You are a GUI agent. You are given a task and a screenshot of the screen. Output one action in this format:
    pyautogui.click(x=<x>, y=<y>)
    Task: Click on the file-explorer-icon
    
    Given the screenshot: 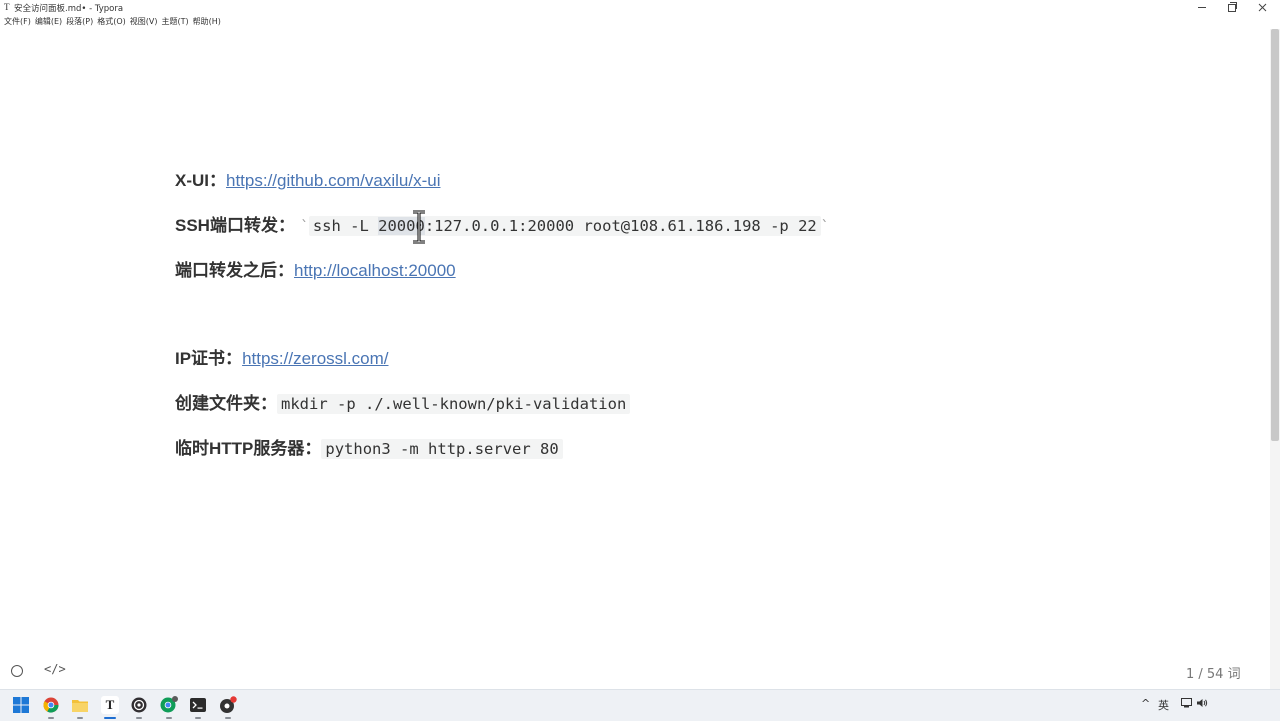 What is the action you would take?
    pyautogui.click(x=80, y=705)
    